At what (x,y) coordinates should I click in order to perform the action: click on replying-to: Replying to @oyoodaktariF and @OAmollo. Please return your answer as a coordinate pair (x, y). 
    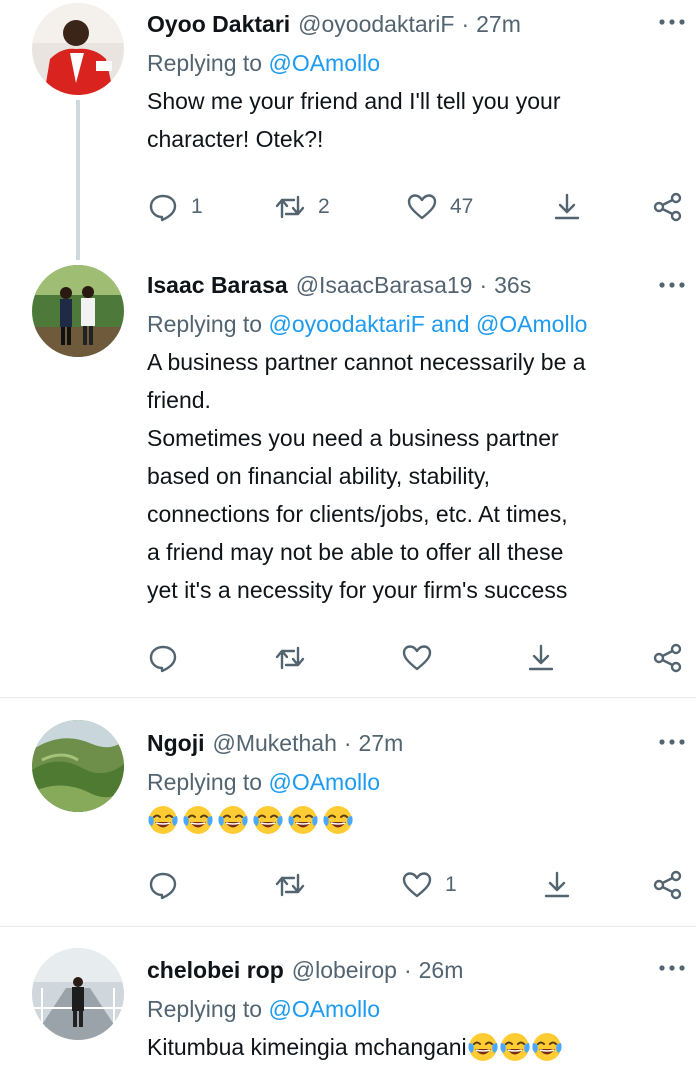
    Looking at the image, I should click on (412, 324).